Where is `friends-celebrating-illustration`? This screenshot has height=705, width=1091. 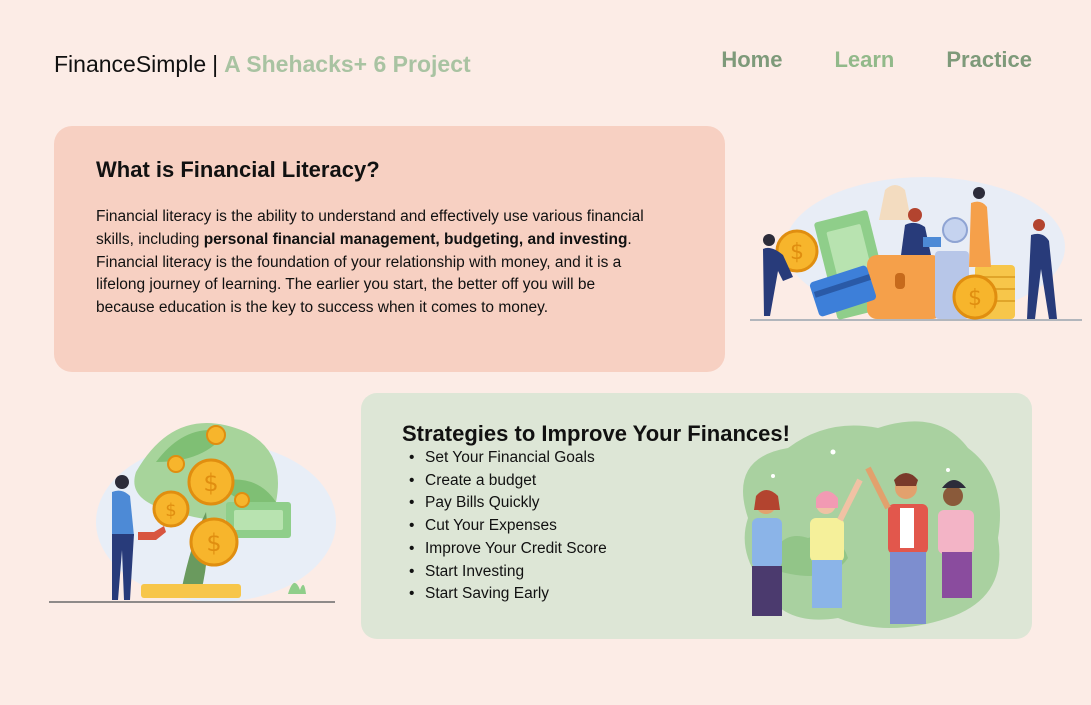
friends-celebrating-illustration is located at coordinates (871, 524).